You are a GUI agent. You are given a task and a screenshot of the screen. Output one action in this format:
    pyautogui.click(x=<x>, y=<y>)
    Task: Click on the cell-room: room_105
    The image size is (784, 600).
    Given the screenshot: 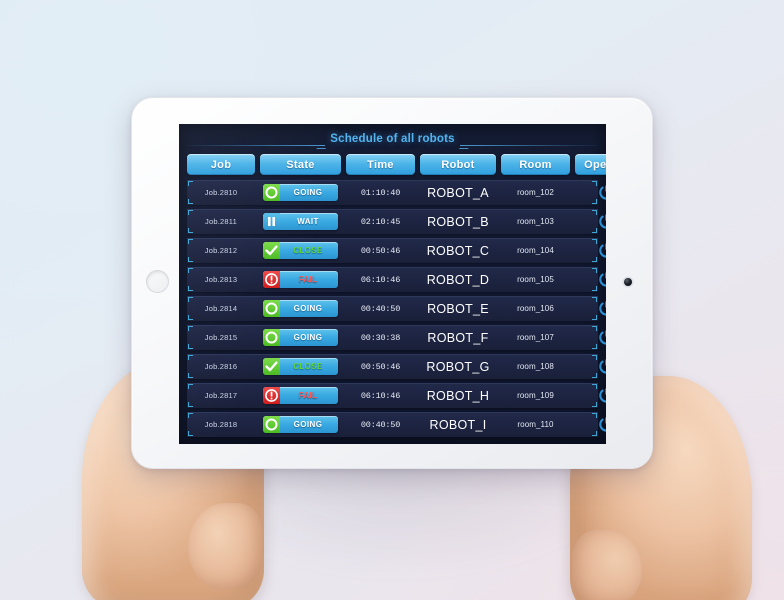 What is the action you would take?
    pyautogui.click(x=535, y=279)
    